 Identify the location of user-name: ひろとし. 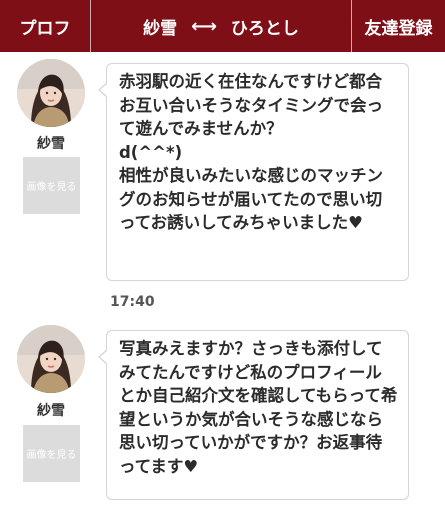
(264, 28).